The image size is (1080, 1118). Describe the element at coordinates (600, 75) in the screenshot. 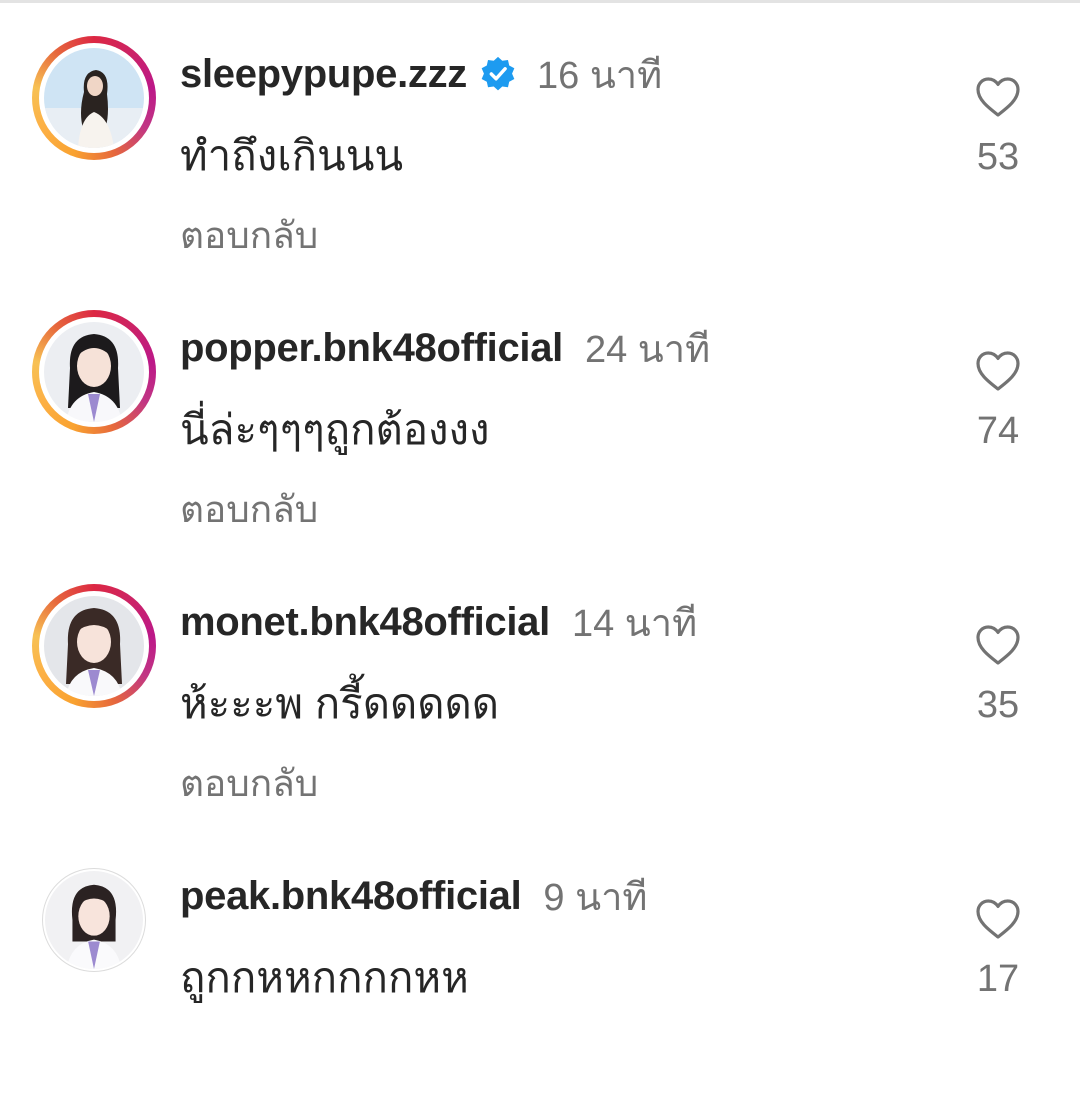

I see `comment-timestamp: 16 นาที` at that location.